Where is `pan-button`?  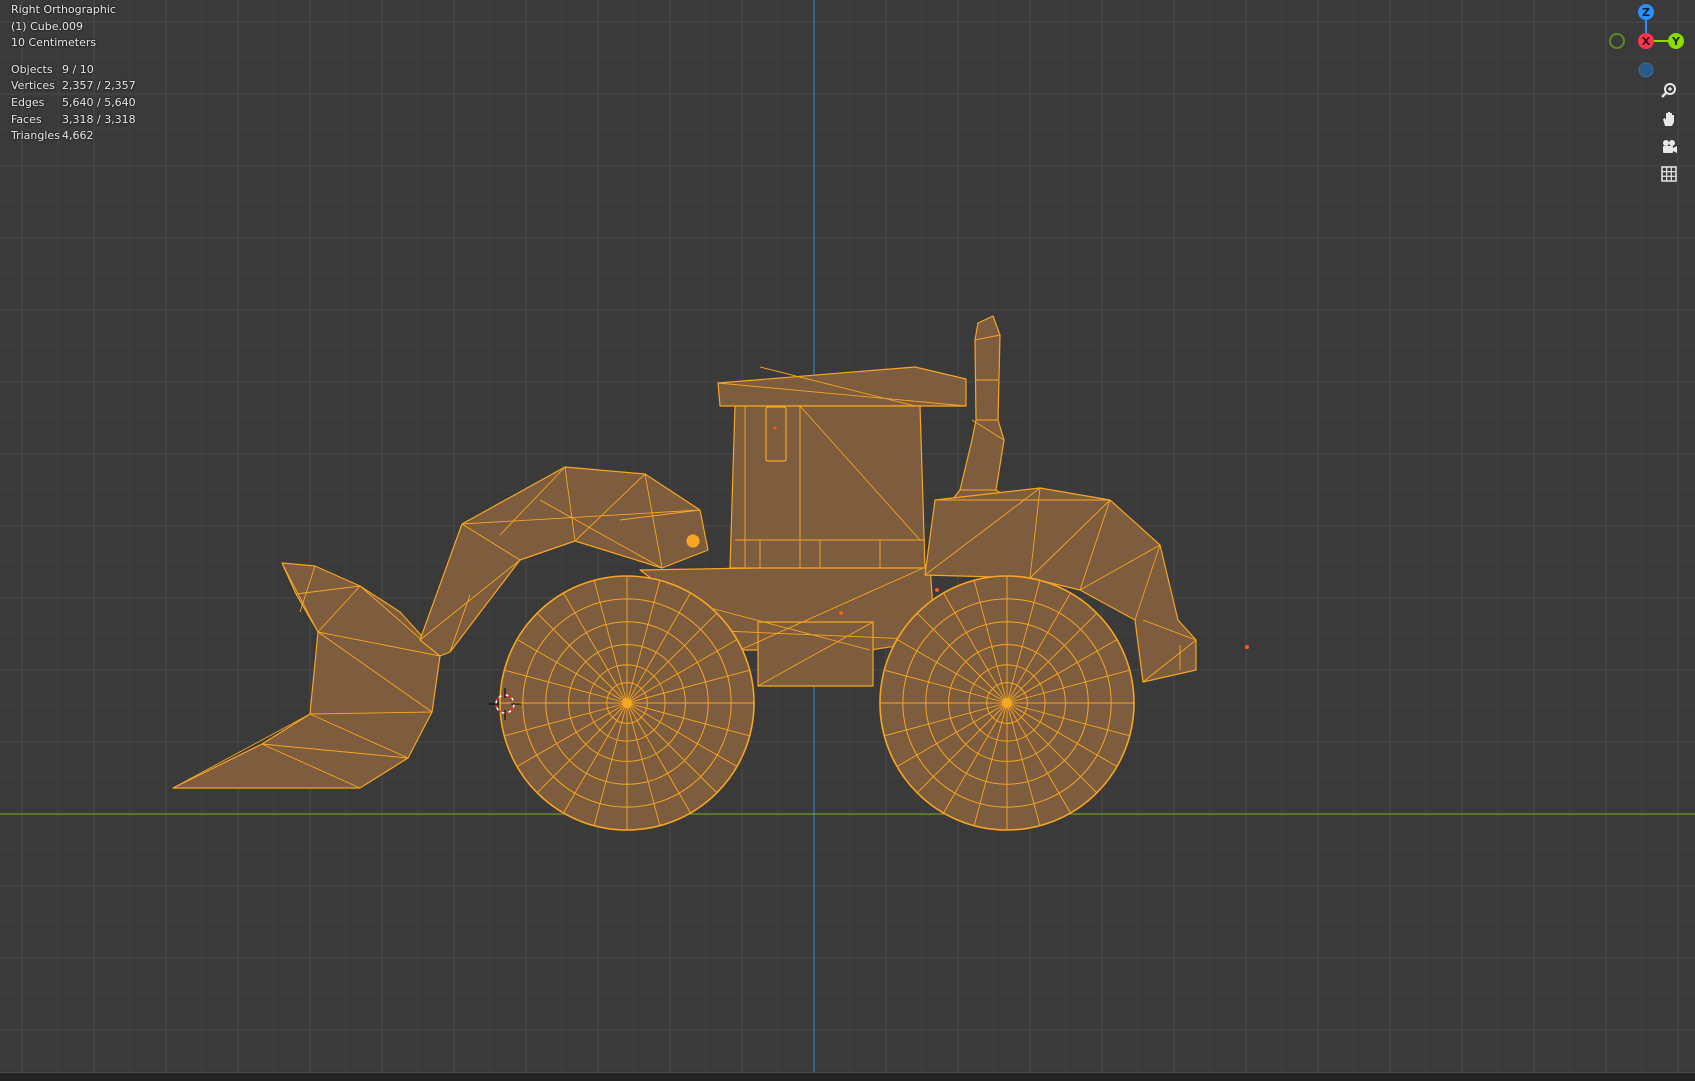
pan-button is located at coordinates (1669, 119).